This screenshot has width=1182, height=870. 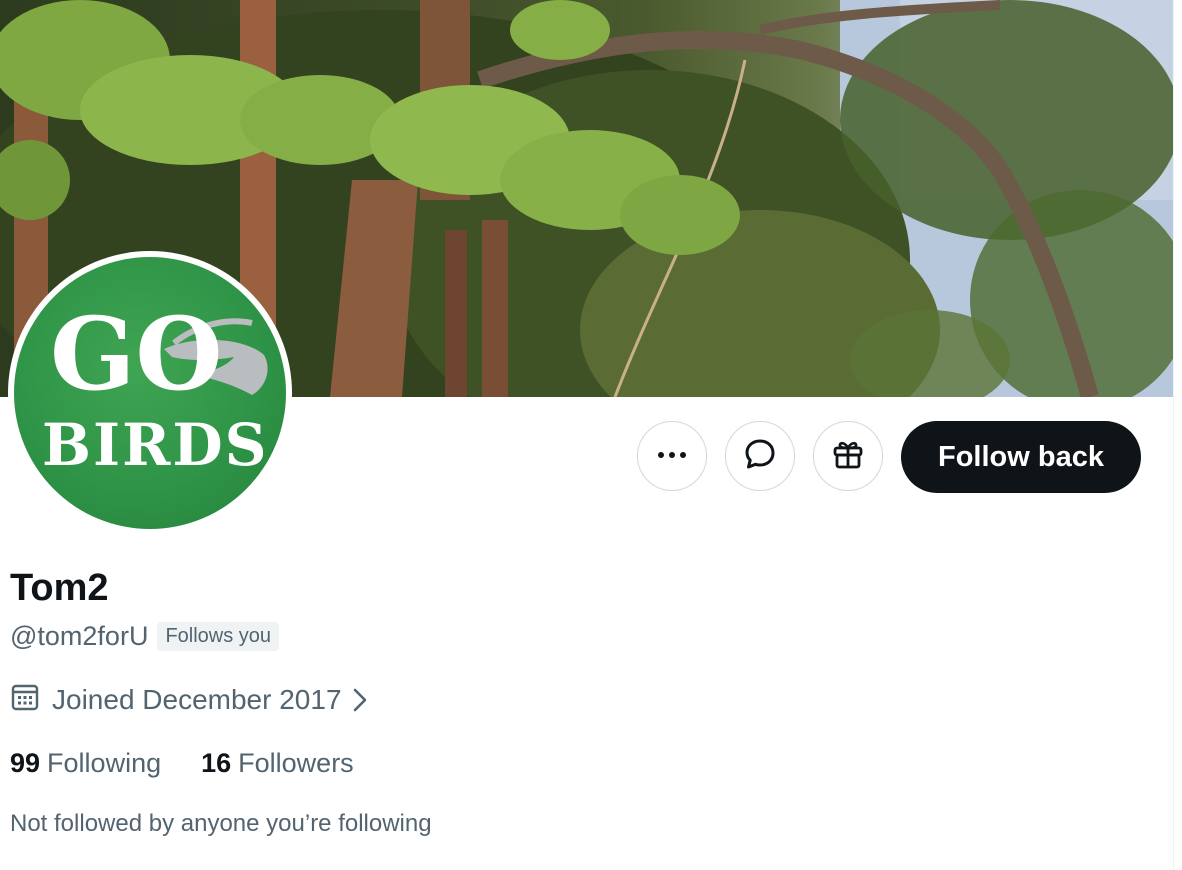 I want to click on profile-avatar: GO BIRDS, so click(x=150, y=393).